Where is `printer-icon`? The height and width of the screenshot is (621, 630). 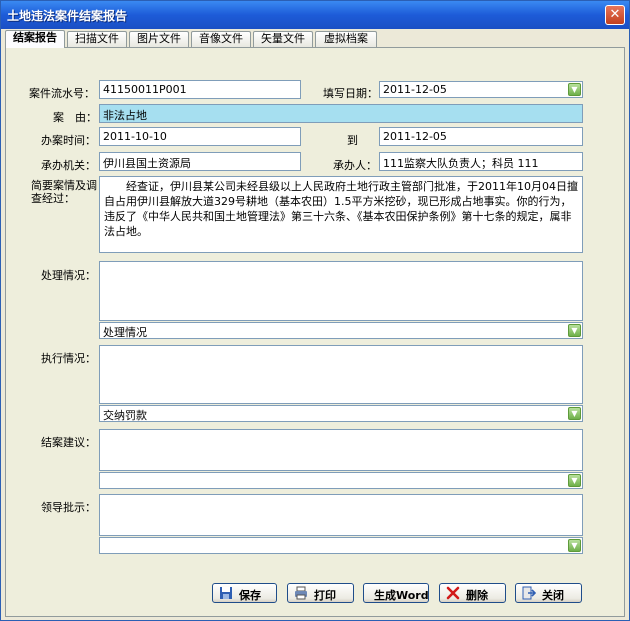 printer-icon is located at coordinates (301, 593).